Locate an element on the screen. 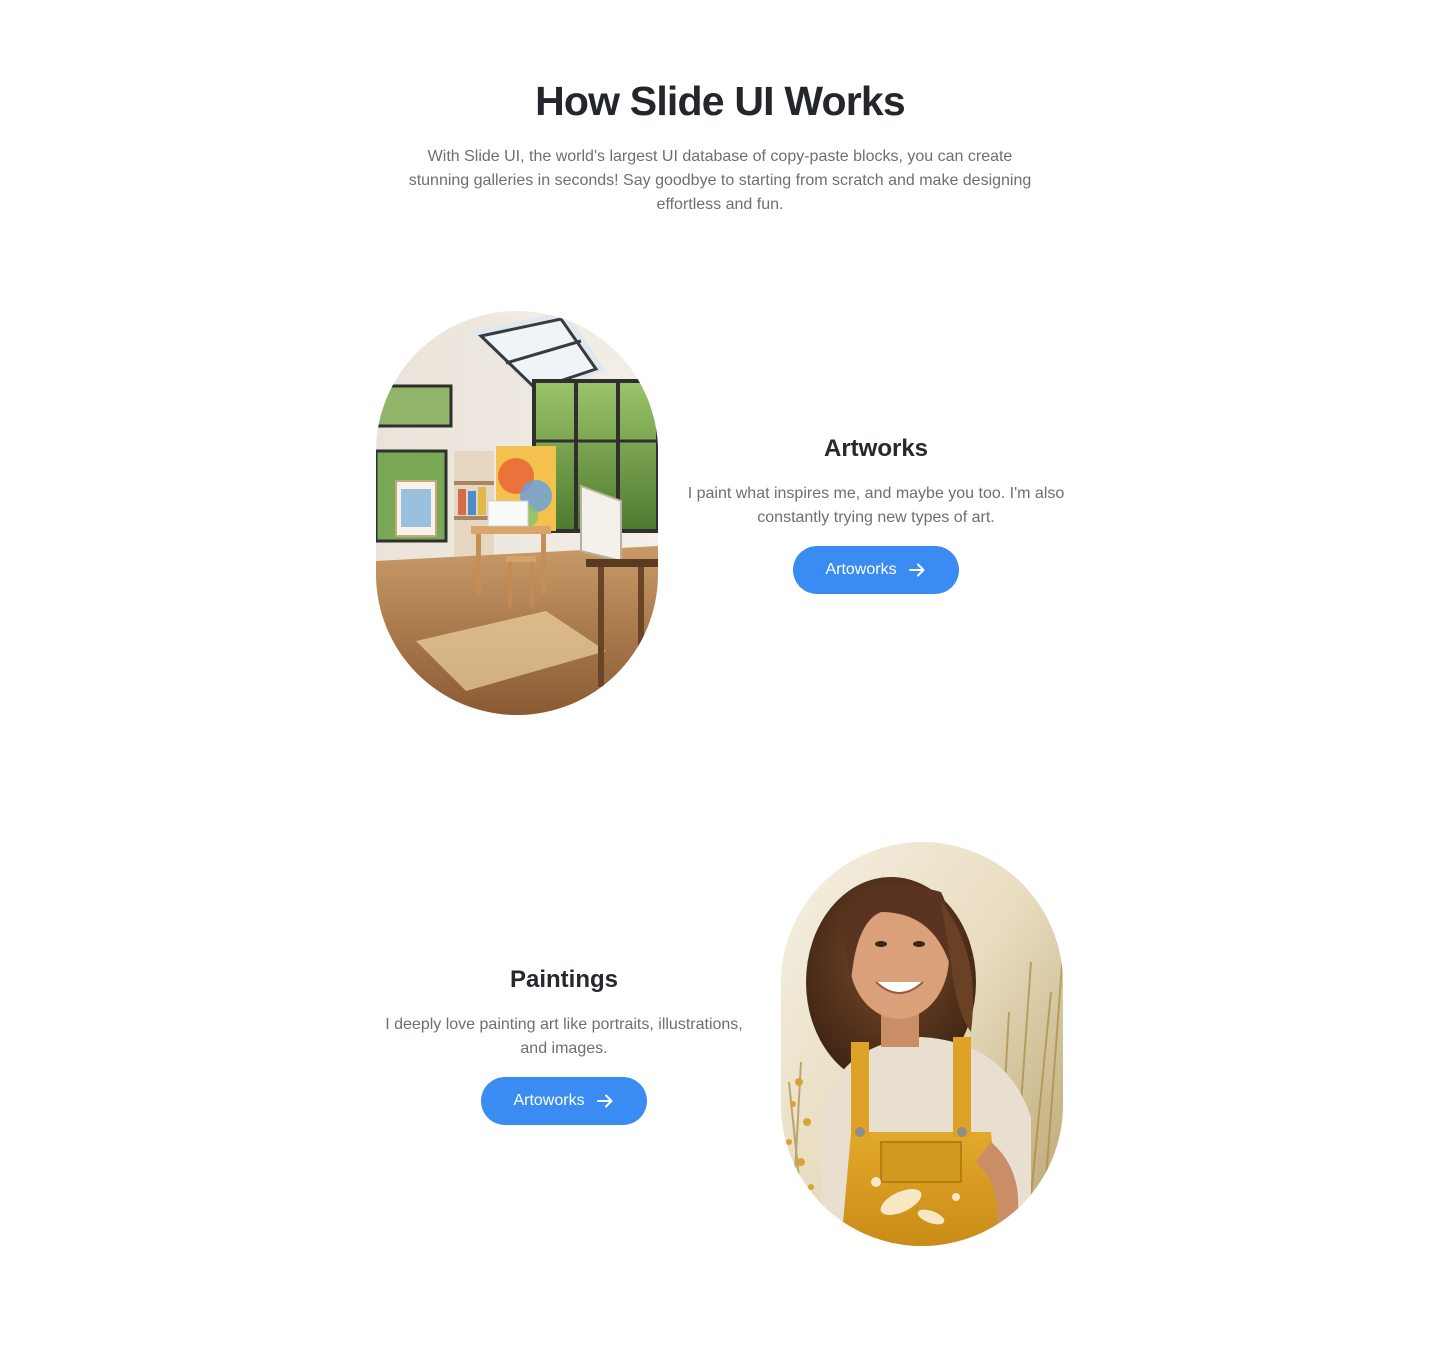 This screenshot has height=1358, width=1440. smiling-artist-portrait-photo is located at coordinates (922, 1044).